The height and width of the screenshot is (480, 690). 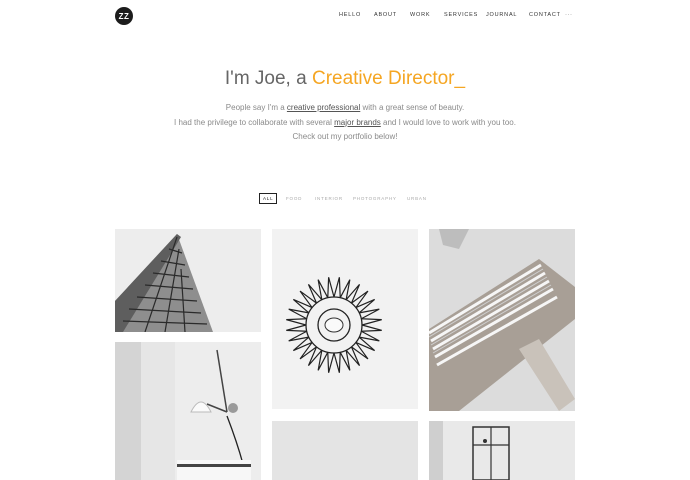 I want to click on filter-photography: PHOTOGRAPHY, so click(x=375, y=198).